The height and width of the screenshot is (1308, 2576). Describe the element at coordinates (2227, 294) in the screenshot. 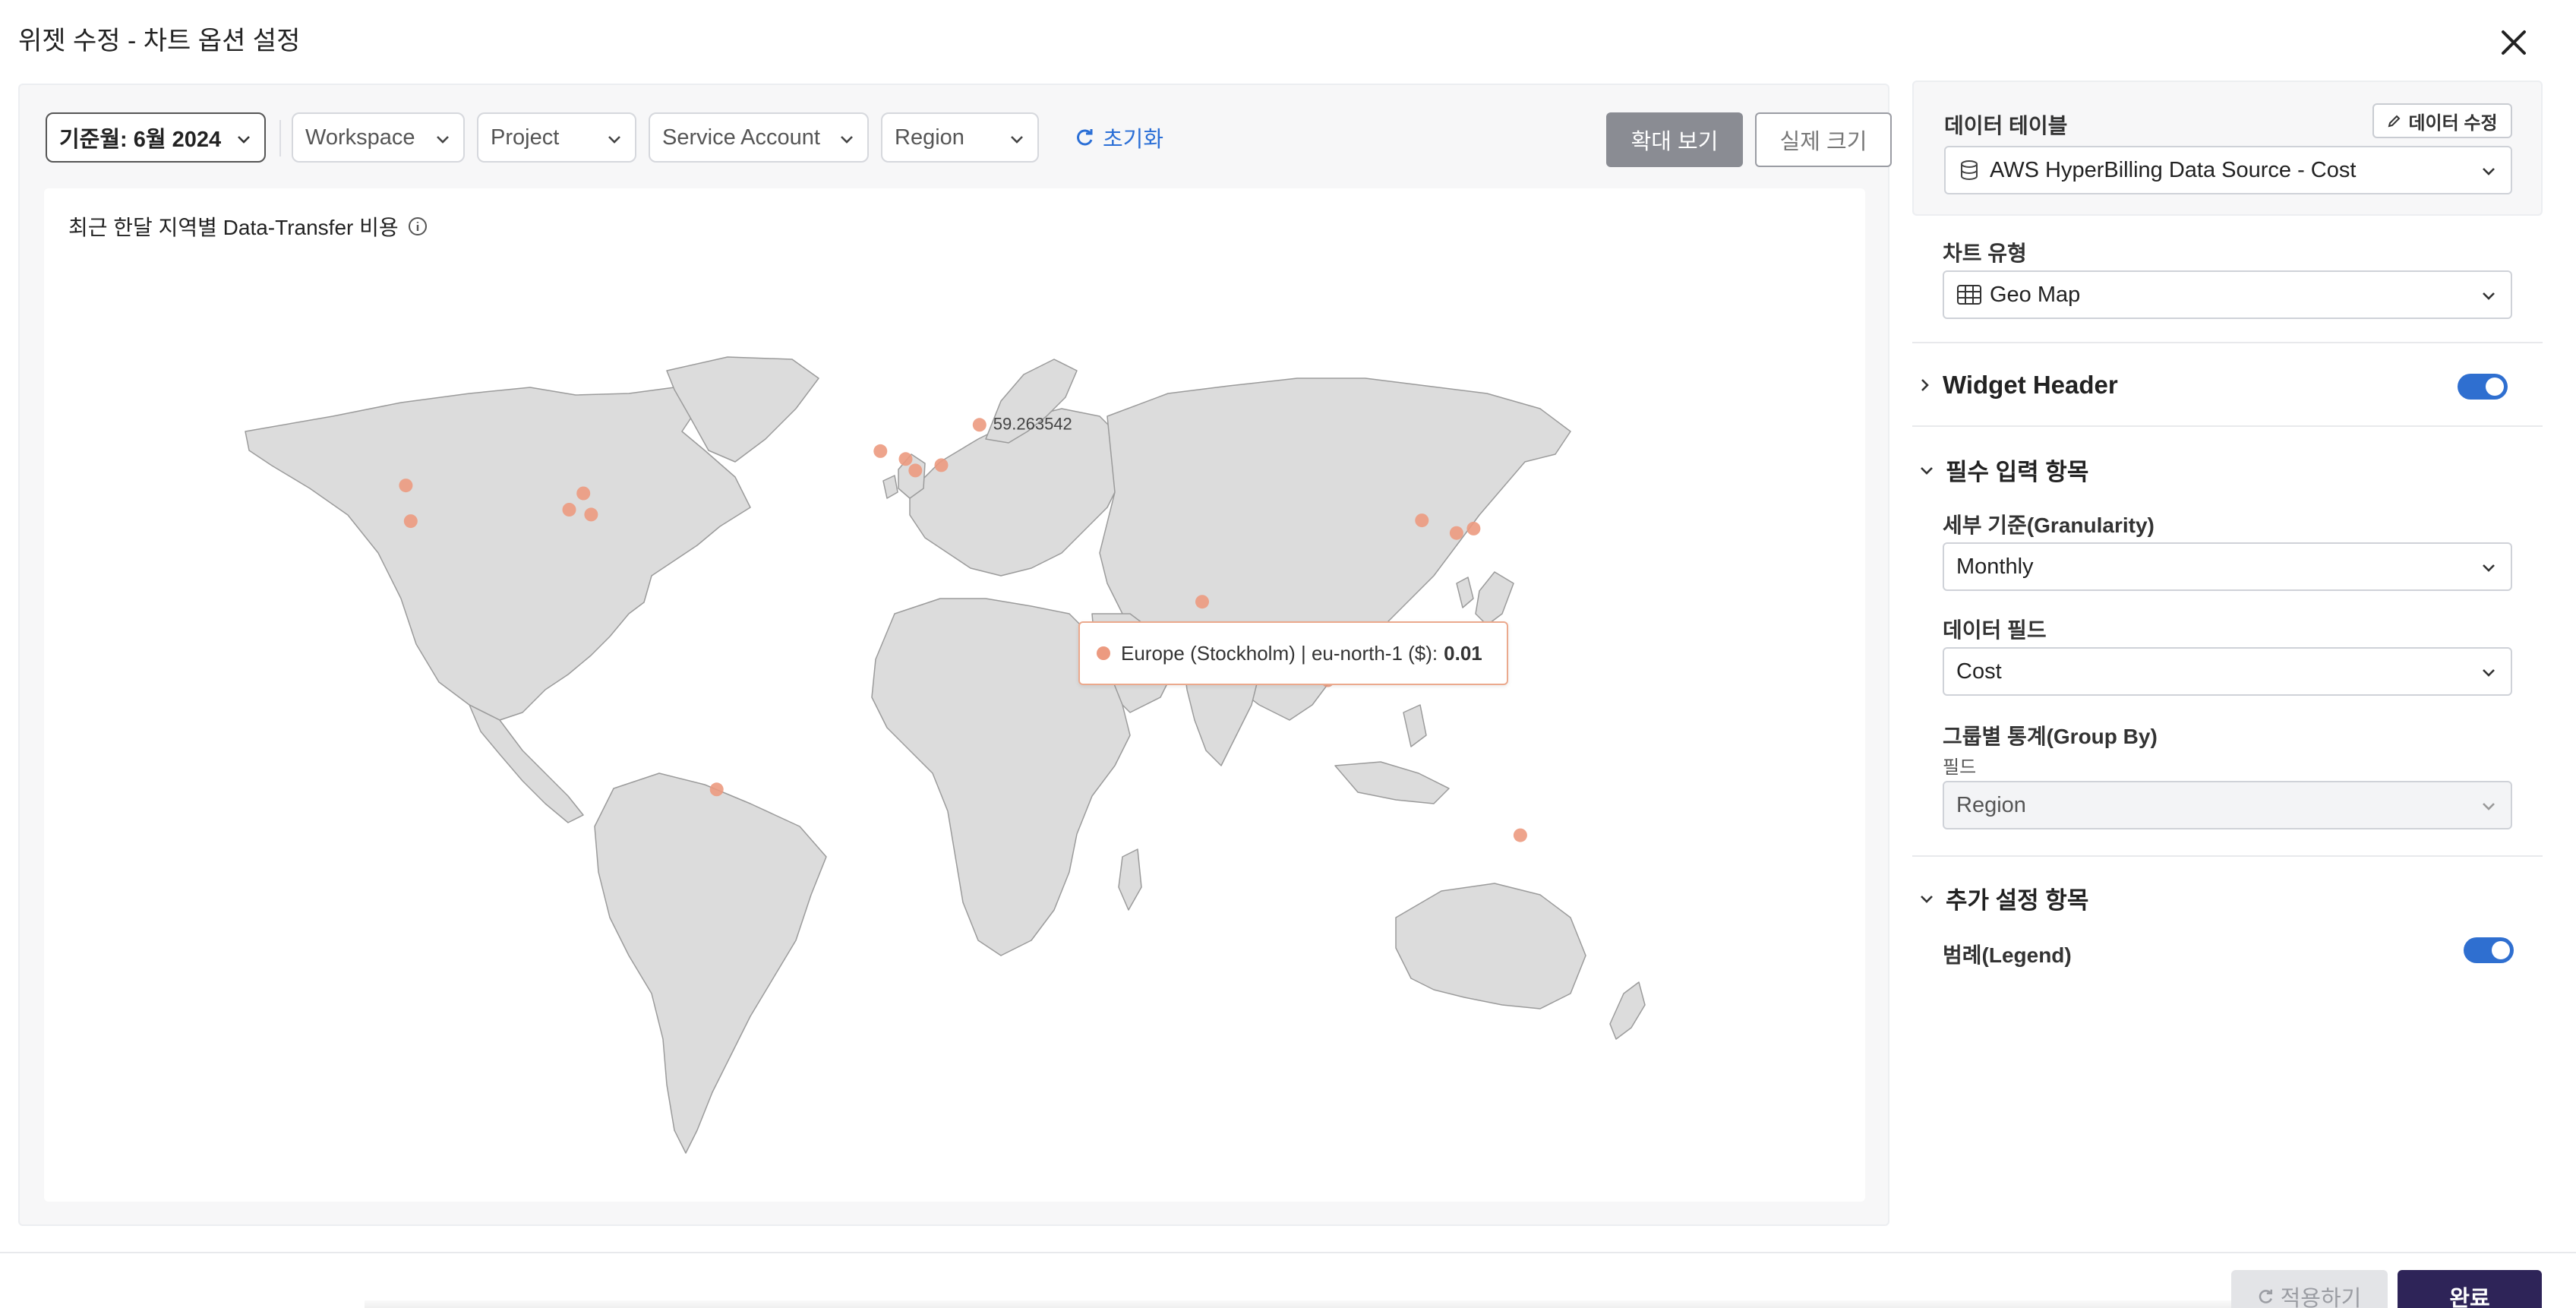

I see `chart-type-select: Geo Map` at that location.